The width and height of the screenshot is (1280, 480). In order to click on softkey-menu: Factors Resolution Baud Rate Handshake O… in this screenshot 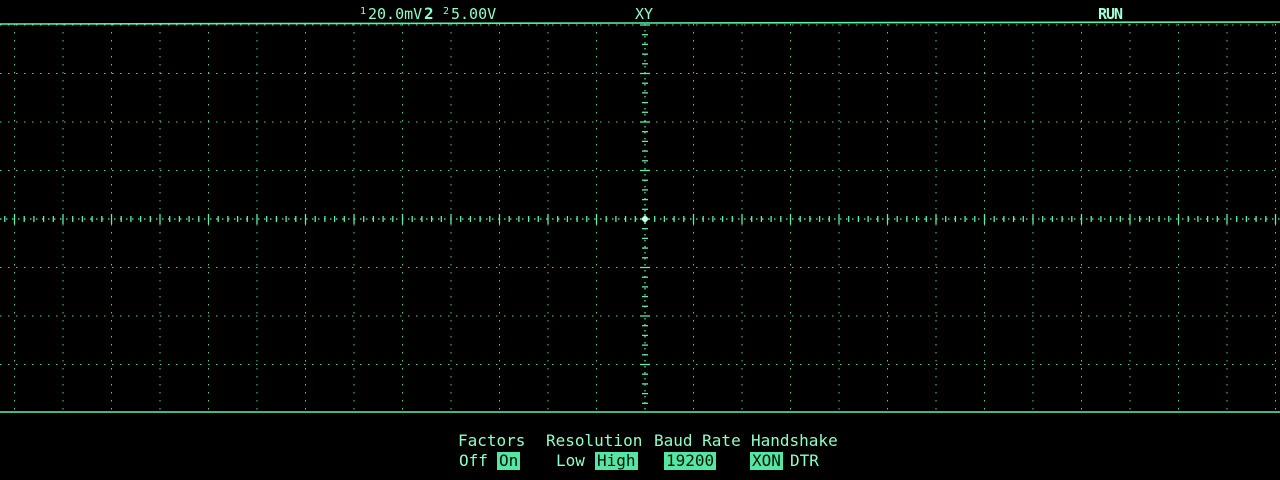, I will do `click(640, 454)`.